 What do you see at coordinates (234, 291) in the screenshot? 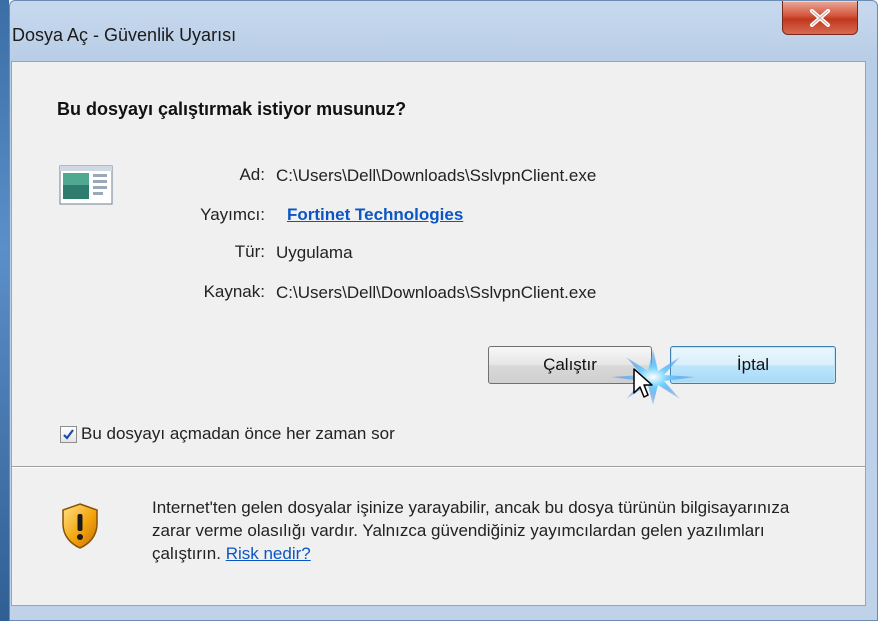
I see `source-label: Kaynak:` at bounding box center [234, 291].